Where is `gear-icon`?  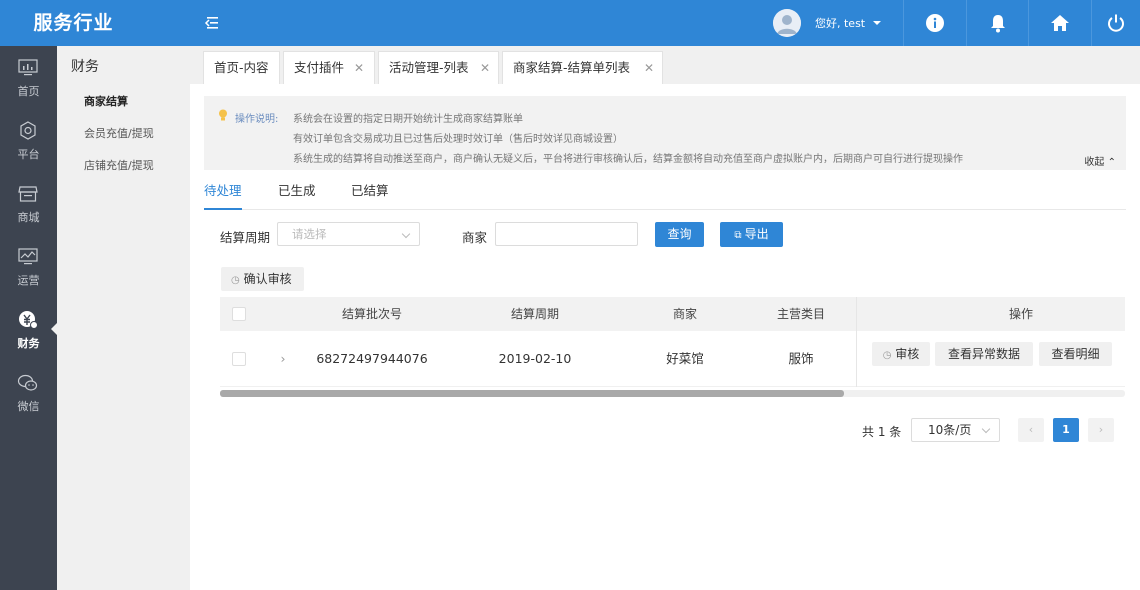
gear-icon is located at coordinates (28, 130).